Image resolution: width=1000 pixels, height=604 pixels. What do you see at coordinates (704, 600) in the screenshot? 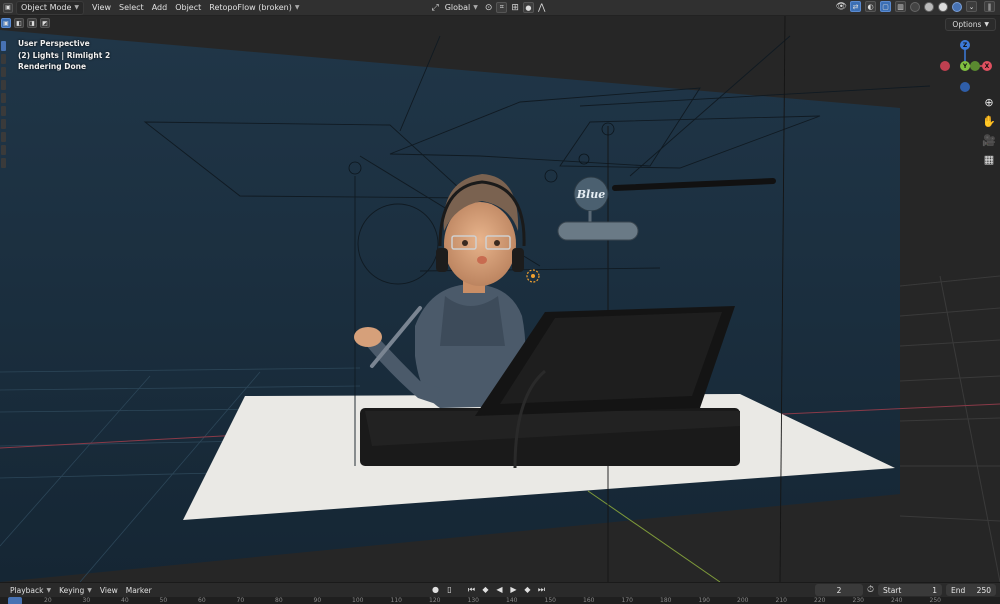
I see `ruler-tick: 190` at bounding box center [704, 600].